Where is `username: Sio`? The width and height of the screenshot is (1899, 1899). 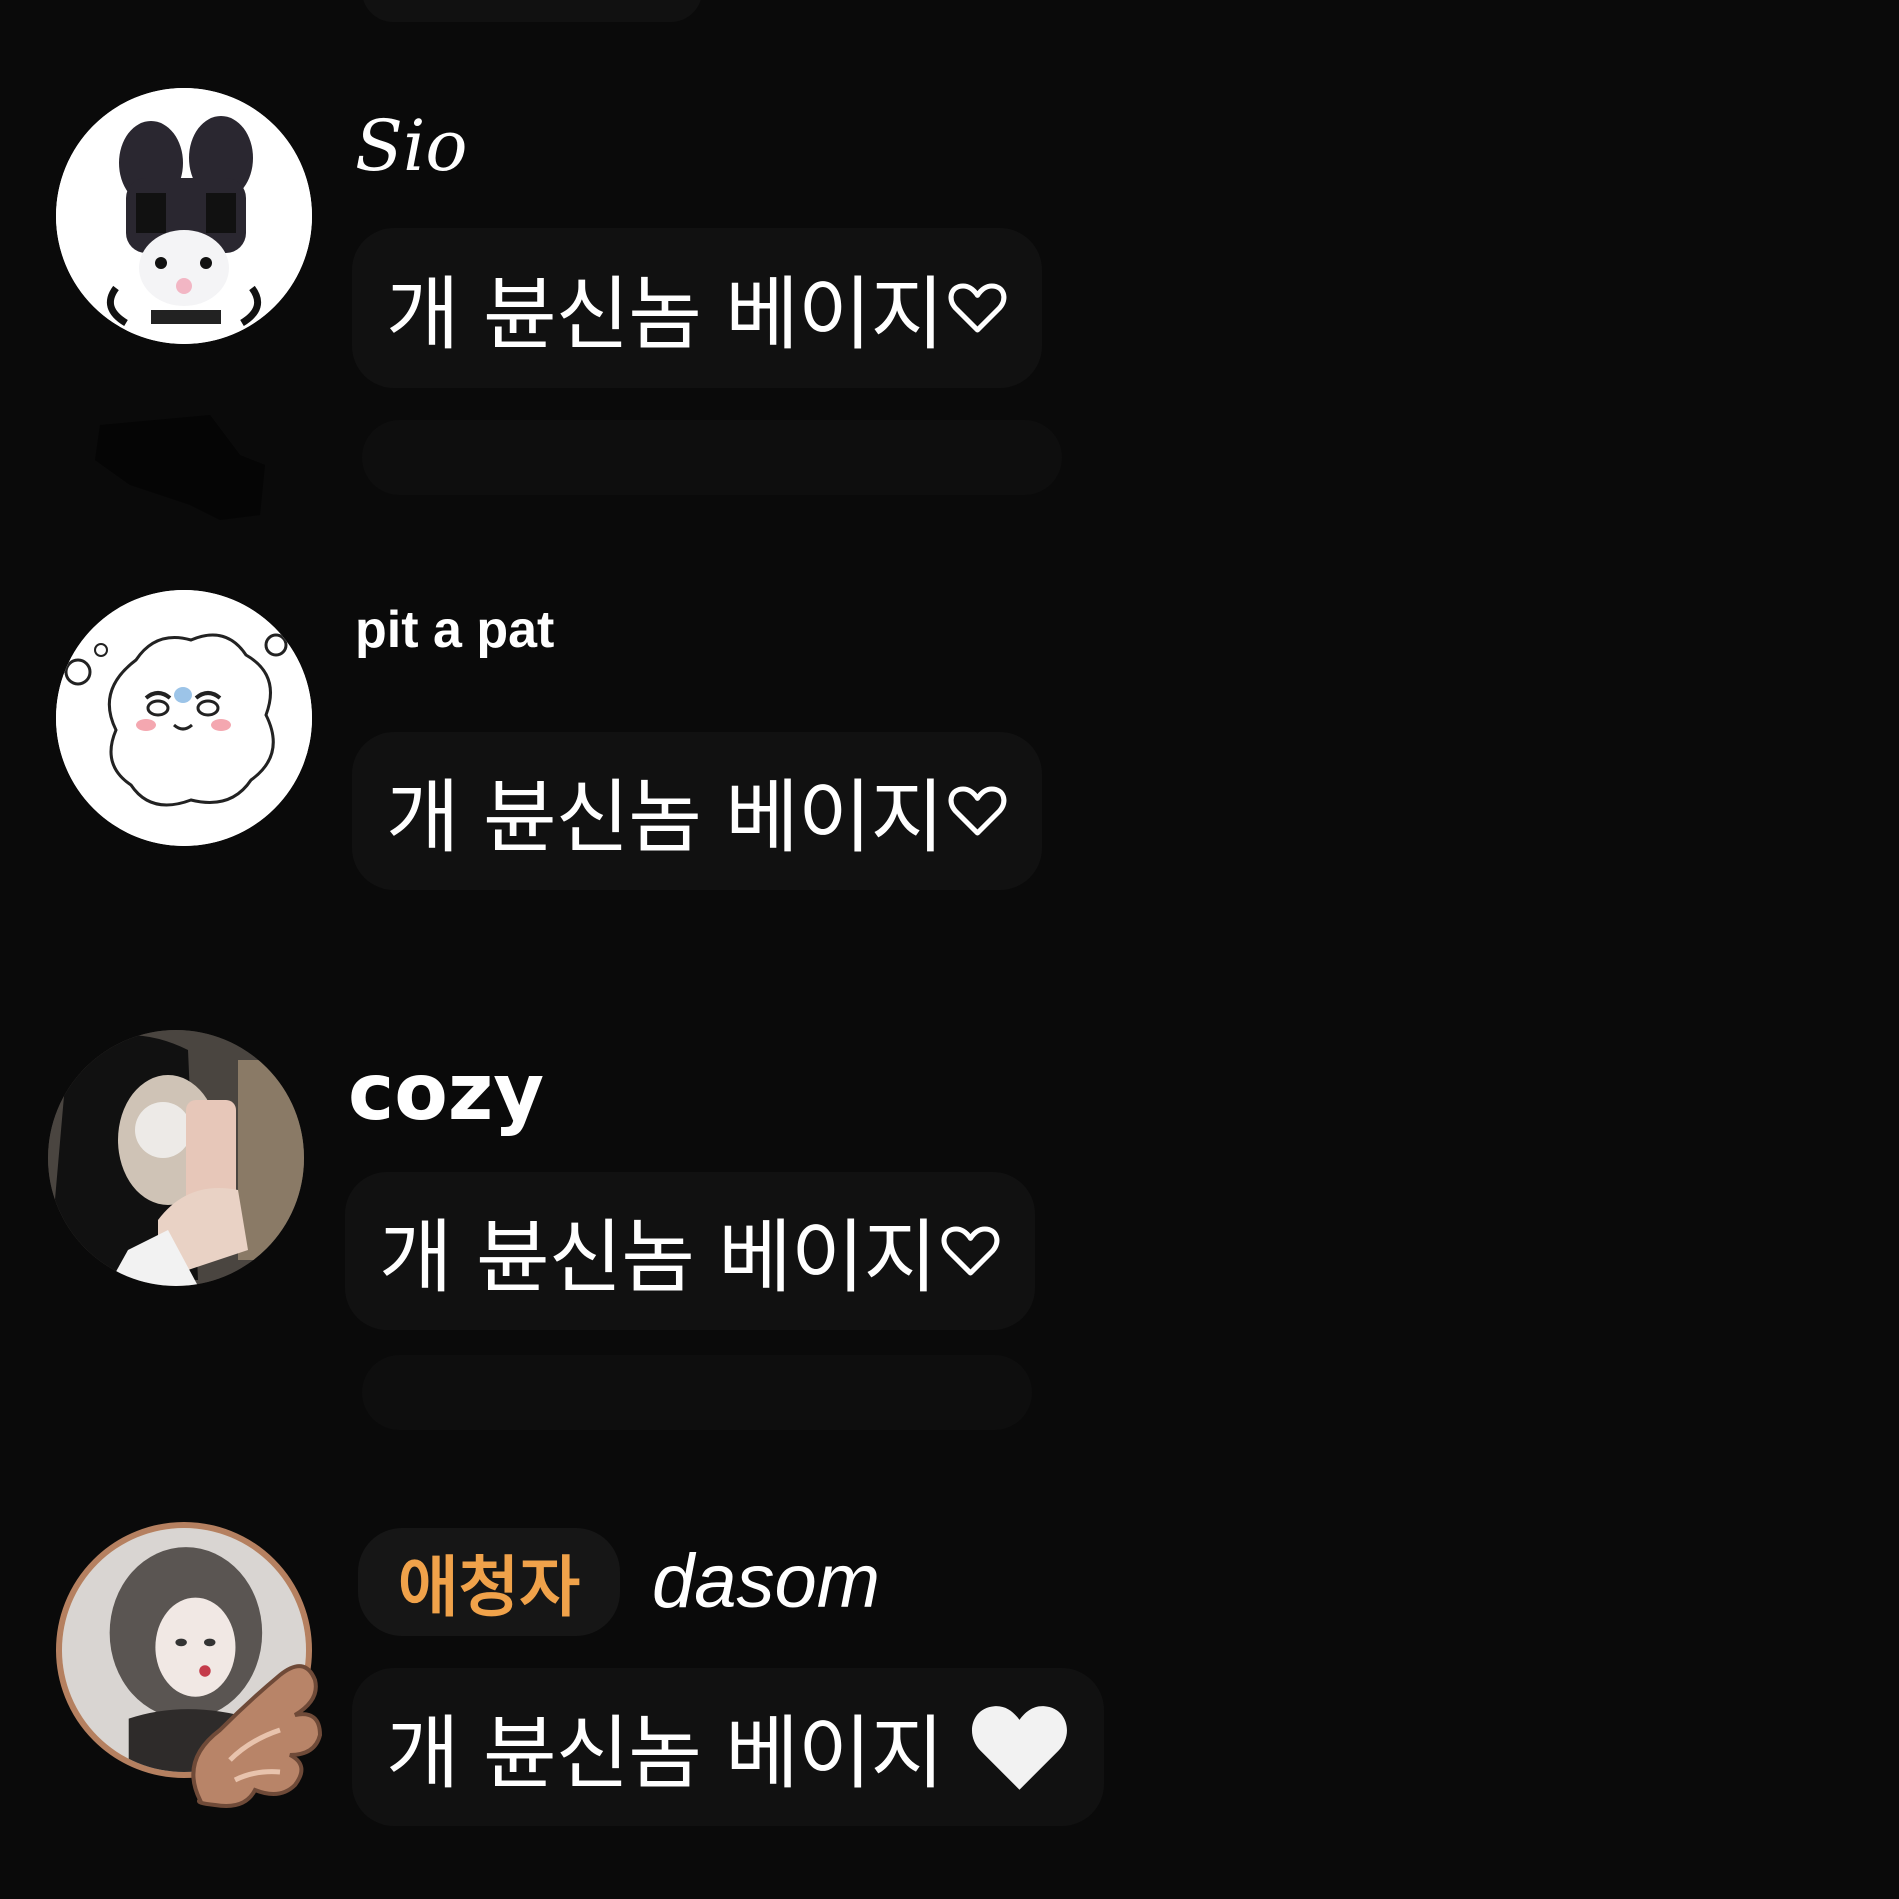 username: Sio is located at coordinates (411, 146).